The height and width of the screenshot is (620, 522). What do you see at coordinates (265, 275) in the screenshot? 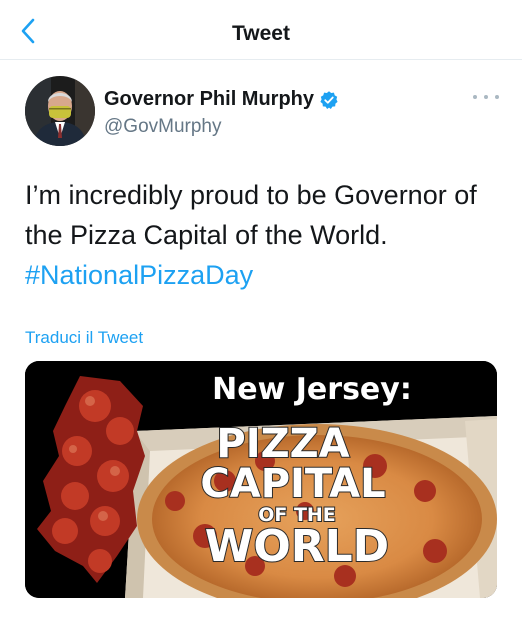
I see `hashtag-link: #NationalPizzaDay` at bounding box center [265, 275].